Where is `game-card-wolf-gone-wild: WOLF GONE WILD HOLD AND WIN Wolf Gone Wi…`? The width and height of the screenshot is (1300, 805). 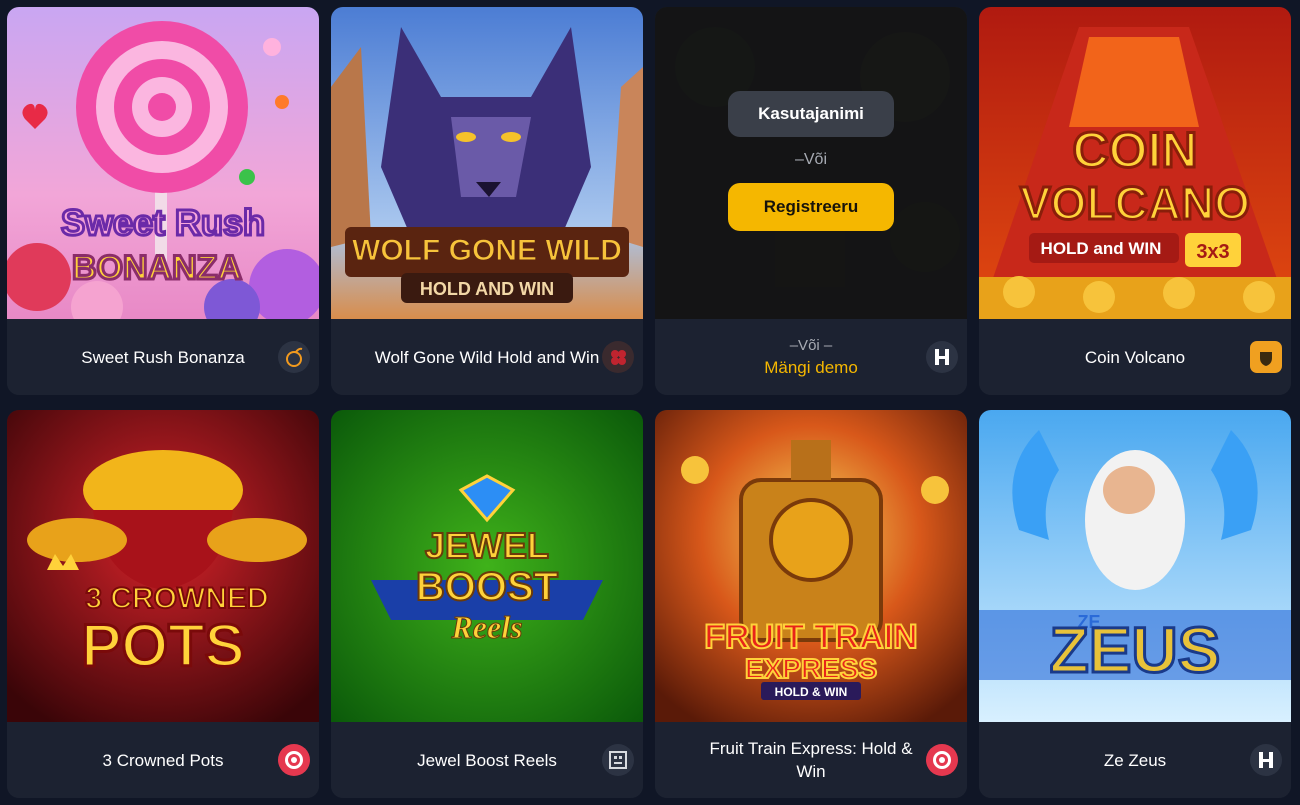
game-card-wolf-gone-wild: WOLF GONE WILD HOLD AND WIN Wolf Gone Wi… is located at coordinates (487, 201).